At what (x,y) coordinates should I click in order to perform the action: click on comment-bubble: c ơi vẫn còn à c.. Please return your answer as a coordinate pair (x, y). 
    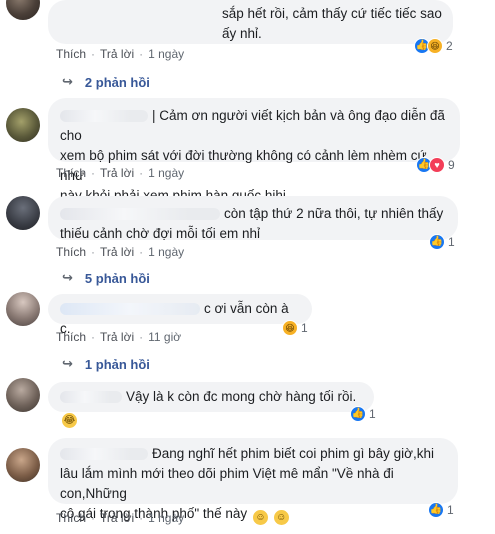
    Looking at the image, I should click on (180, 315).